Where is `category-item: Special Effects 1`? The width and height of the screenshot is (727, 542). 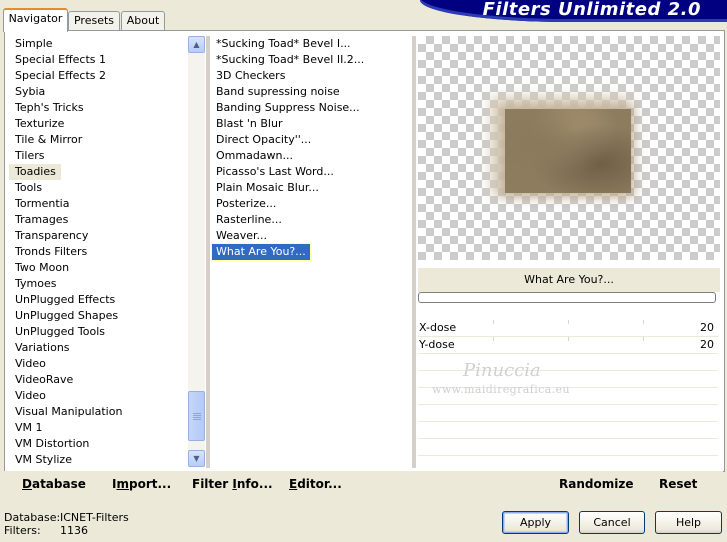 category-item: Special Effects 1 is located at coordinates (103, 60).